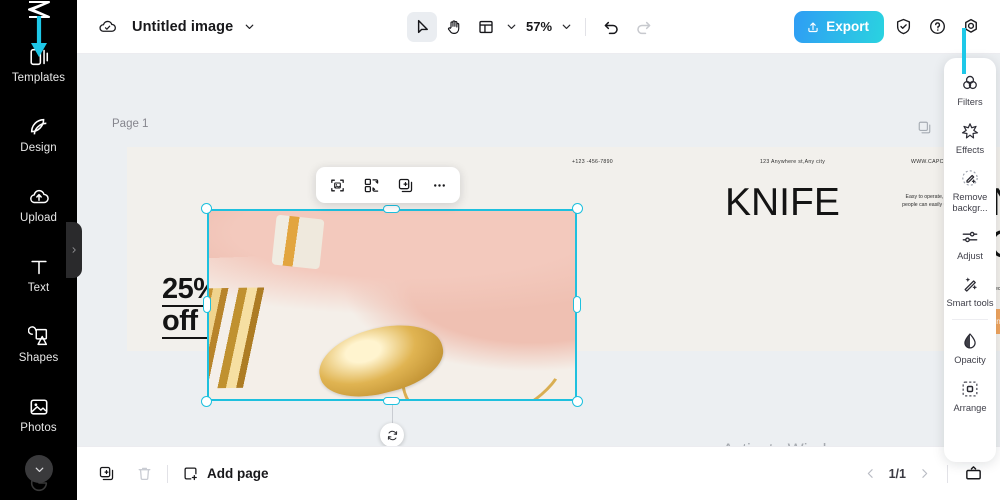  I want to click on sidebar-item-label: Photos, so click(38, 427).